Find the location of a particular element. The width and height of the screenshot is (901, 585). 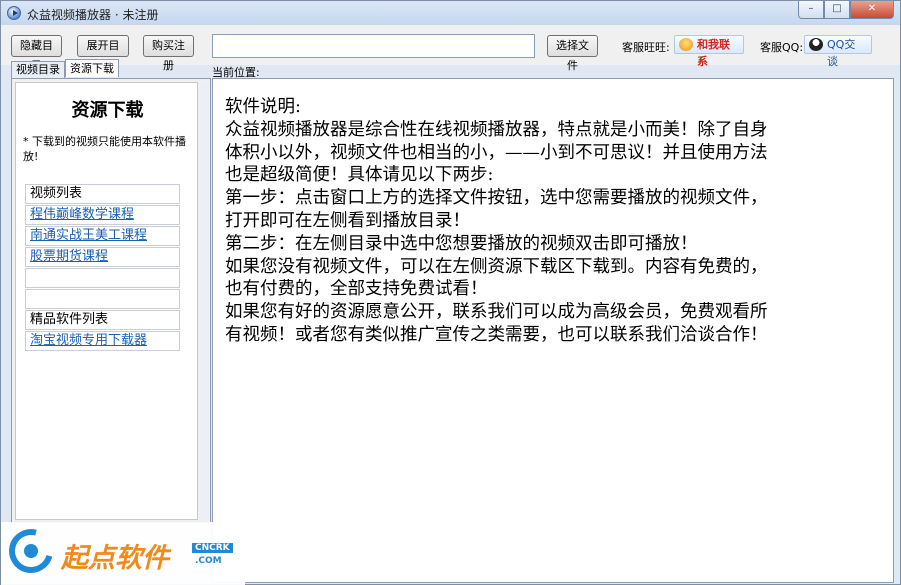

window-controls: – □ ✕ is located at coordinates (846, 10).